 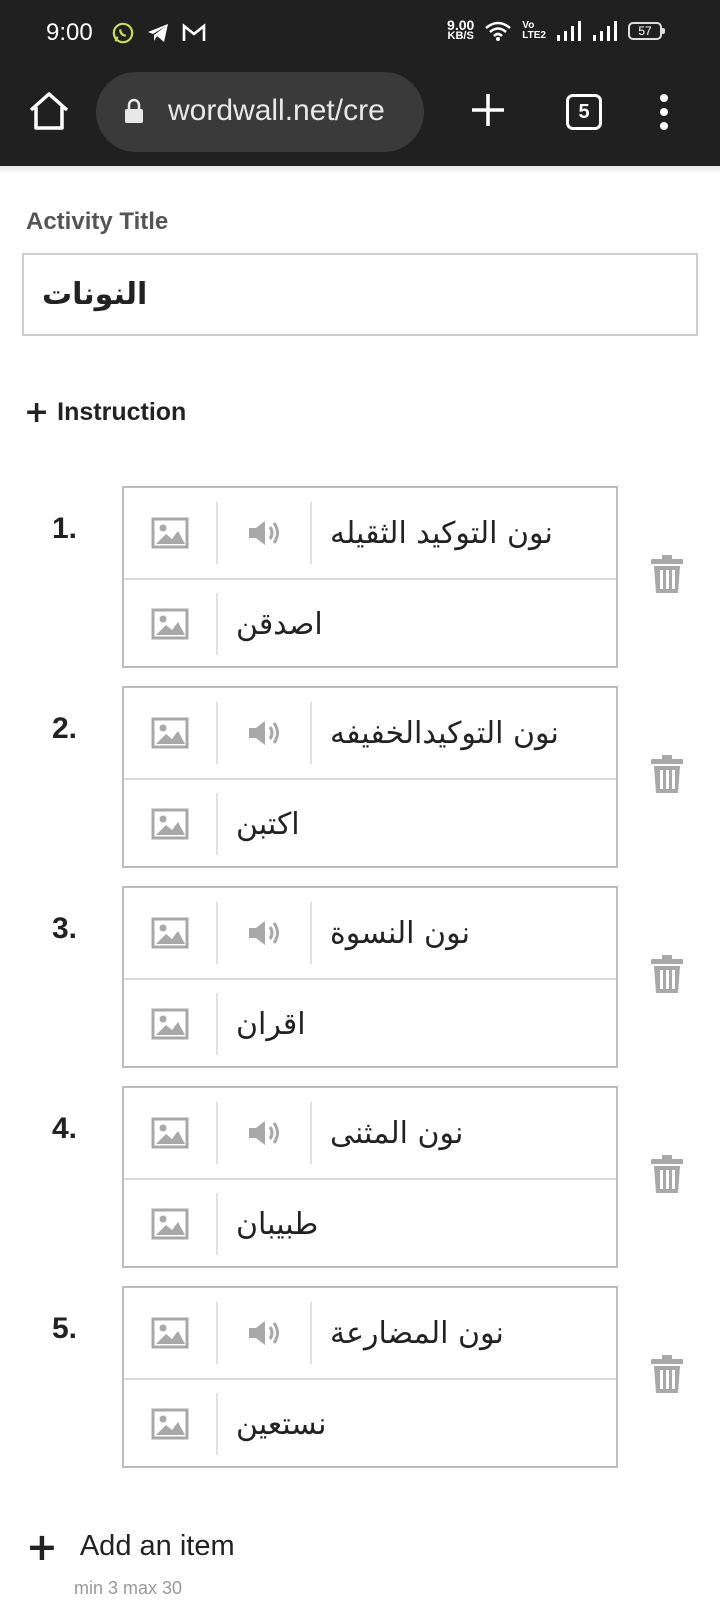 What do you see at coordinates (417, 1424) in the screenshot?
I see `item-answer-input: نستعين` at bounding box center [417, 1424].